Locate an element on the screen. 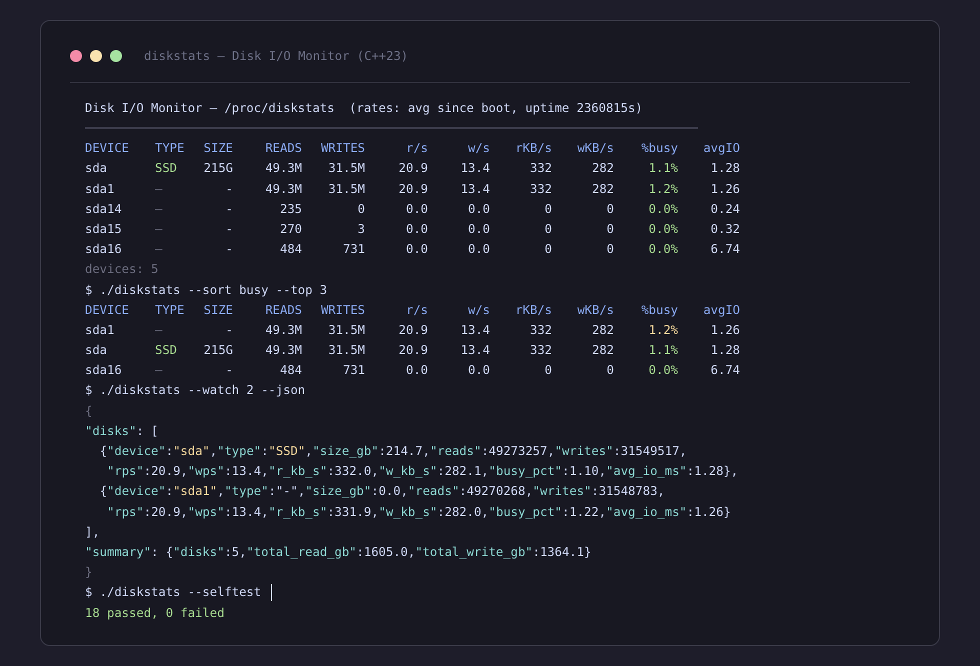 The image size is (980, 666). column-header: r/s is located at coordinates (416, 149).